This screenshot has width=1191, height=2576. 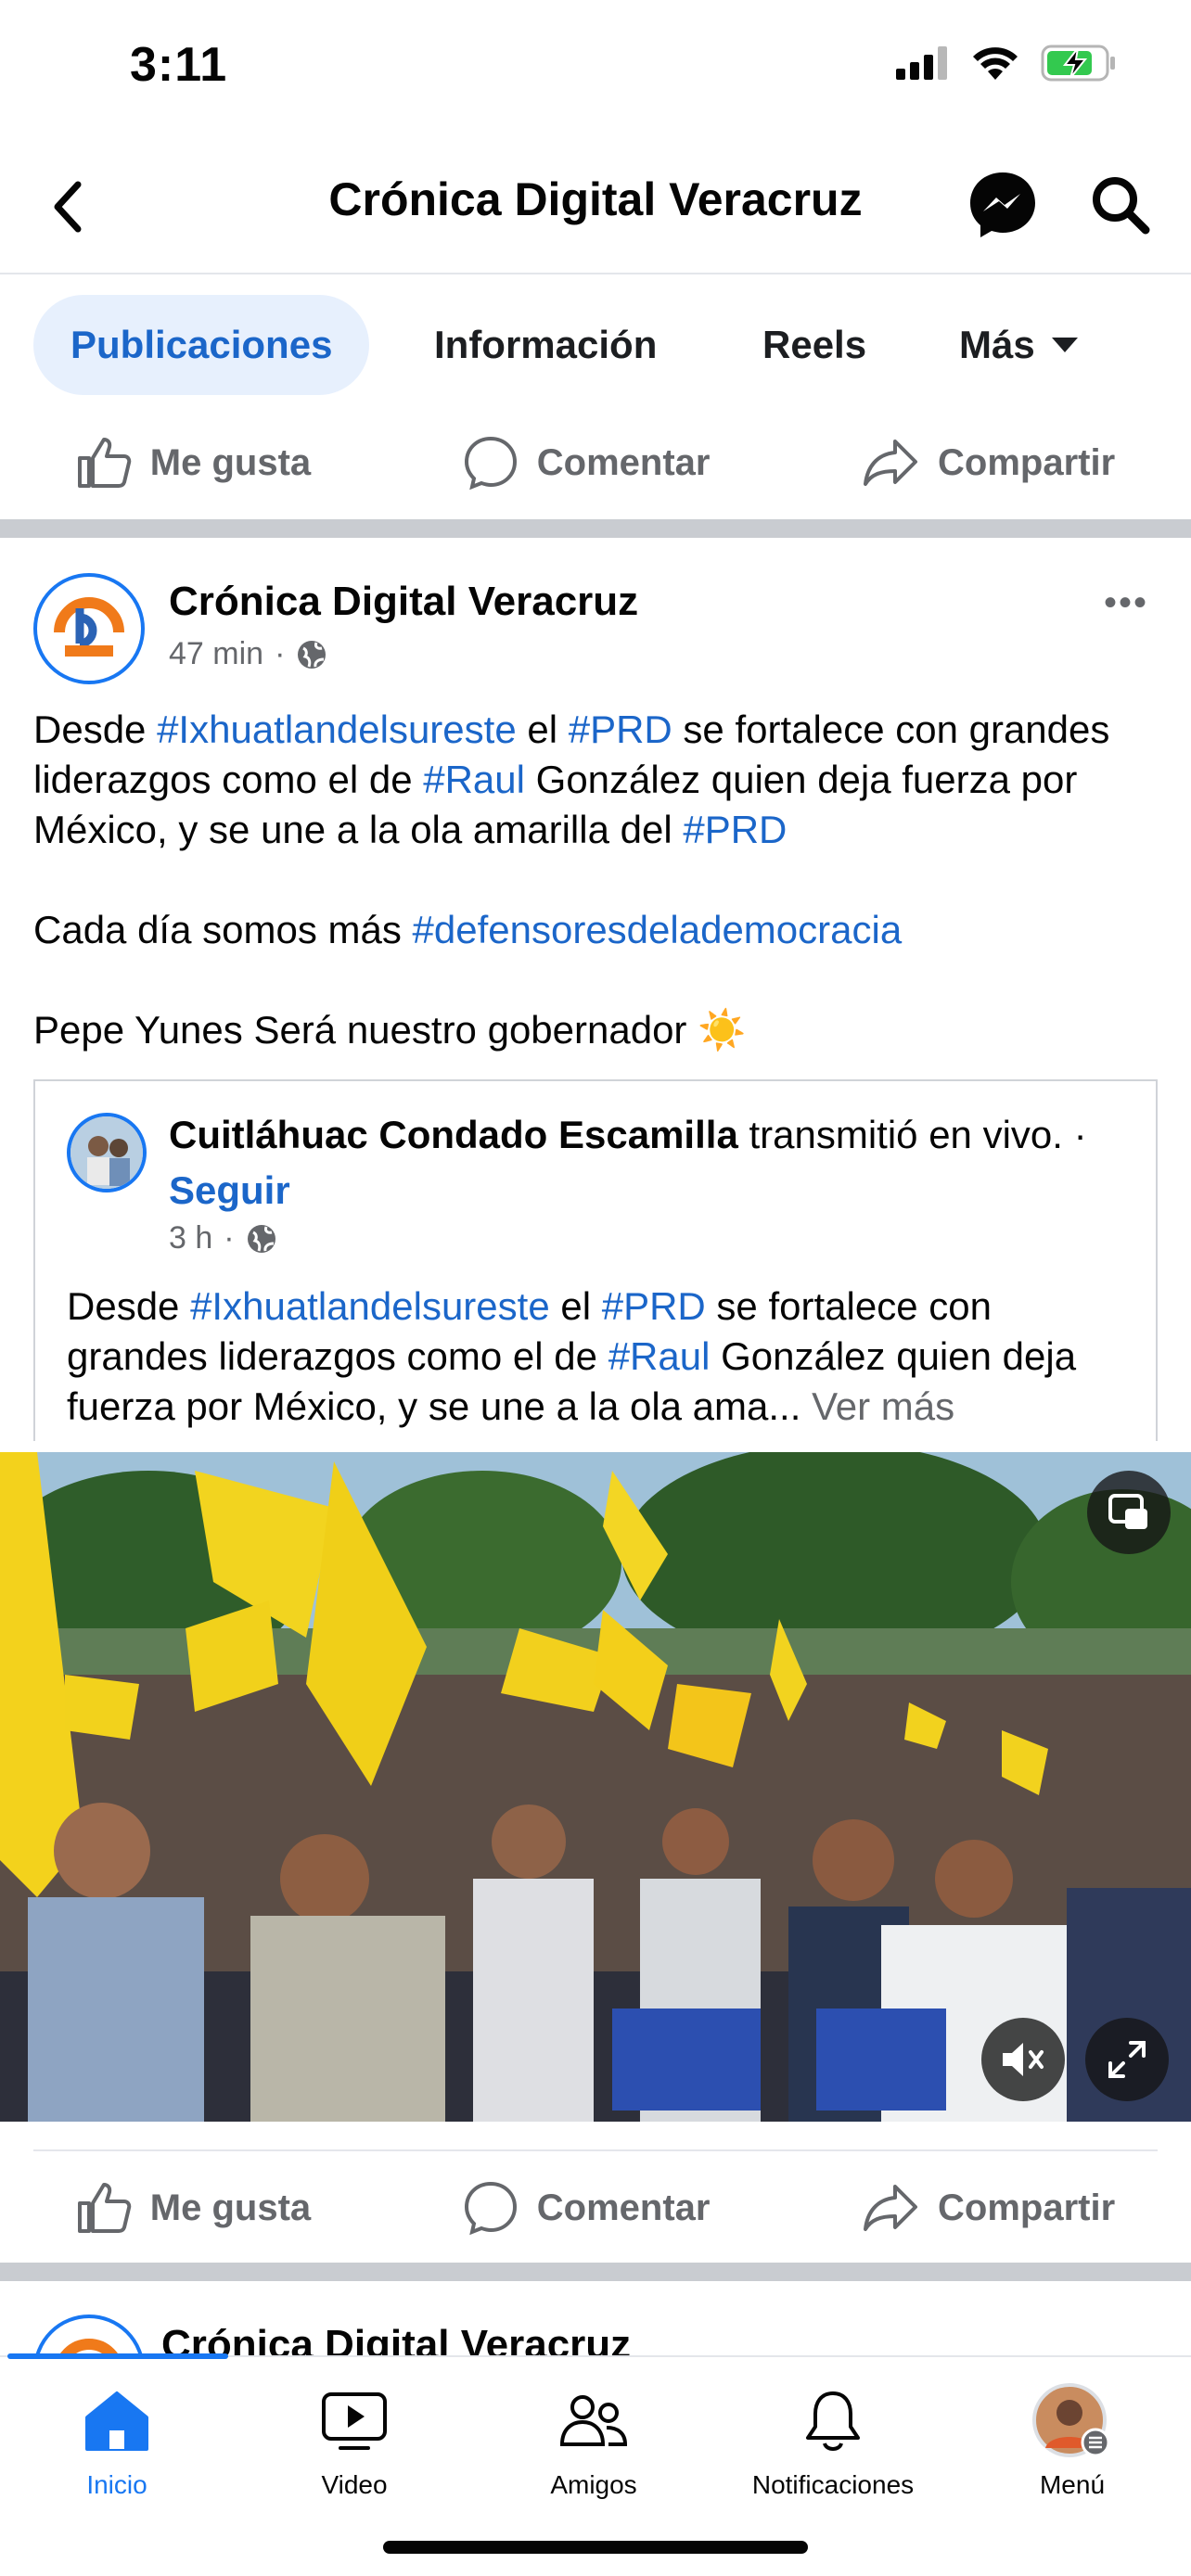 What do you see at coordinates (877, 1406) in the screenshot?
I see `see-more-link: Ver más` at bounding box center [877, 1406].